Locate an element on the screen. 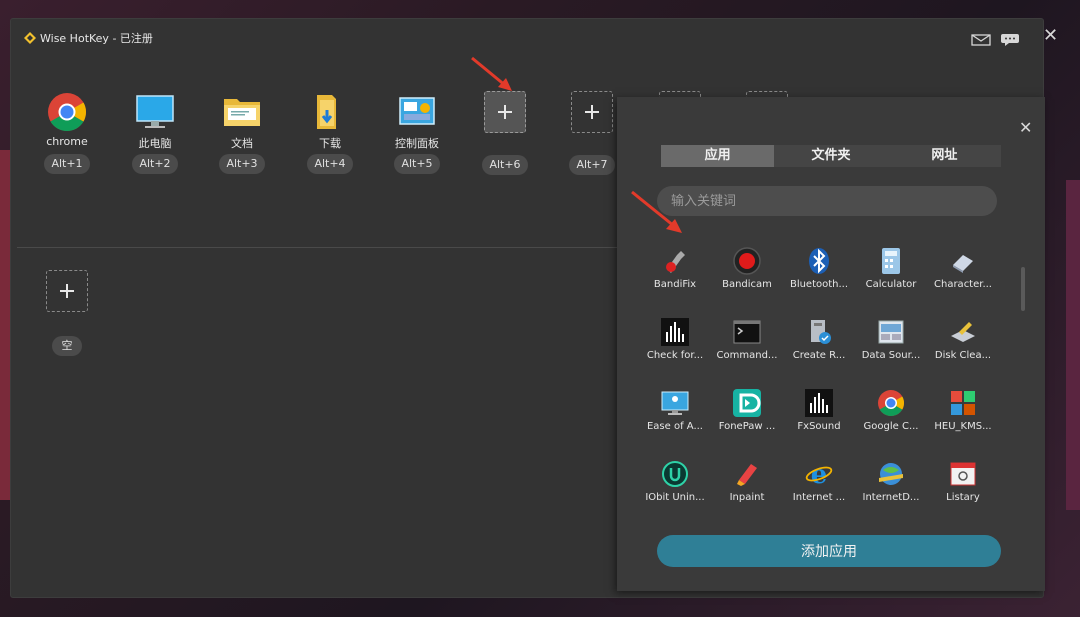 The height and width of the screenshot is (617, 1080). hotkey-slot-2: 此电脑 Alt+2 is located at coordinates (155, 133).